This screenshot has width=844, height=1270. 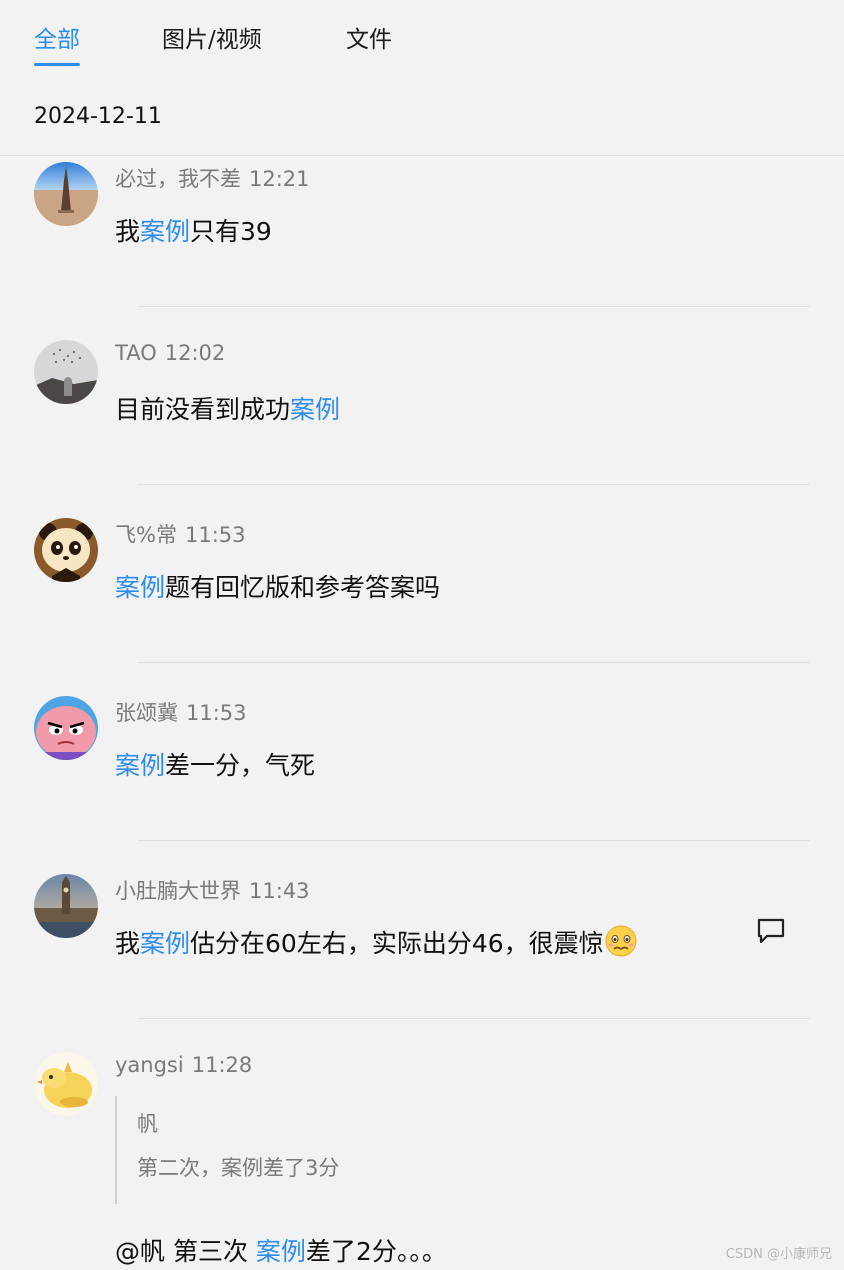 What do you see at coordinates (181, 712) in the screenshot?
I see `message-meta: 张颂冀 11:53` at bounding box center [181, 712].